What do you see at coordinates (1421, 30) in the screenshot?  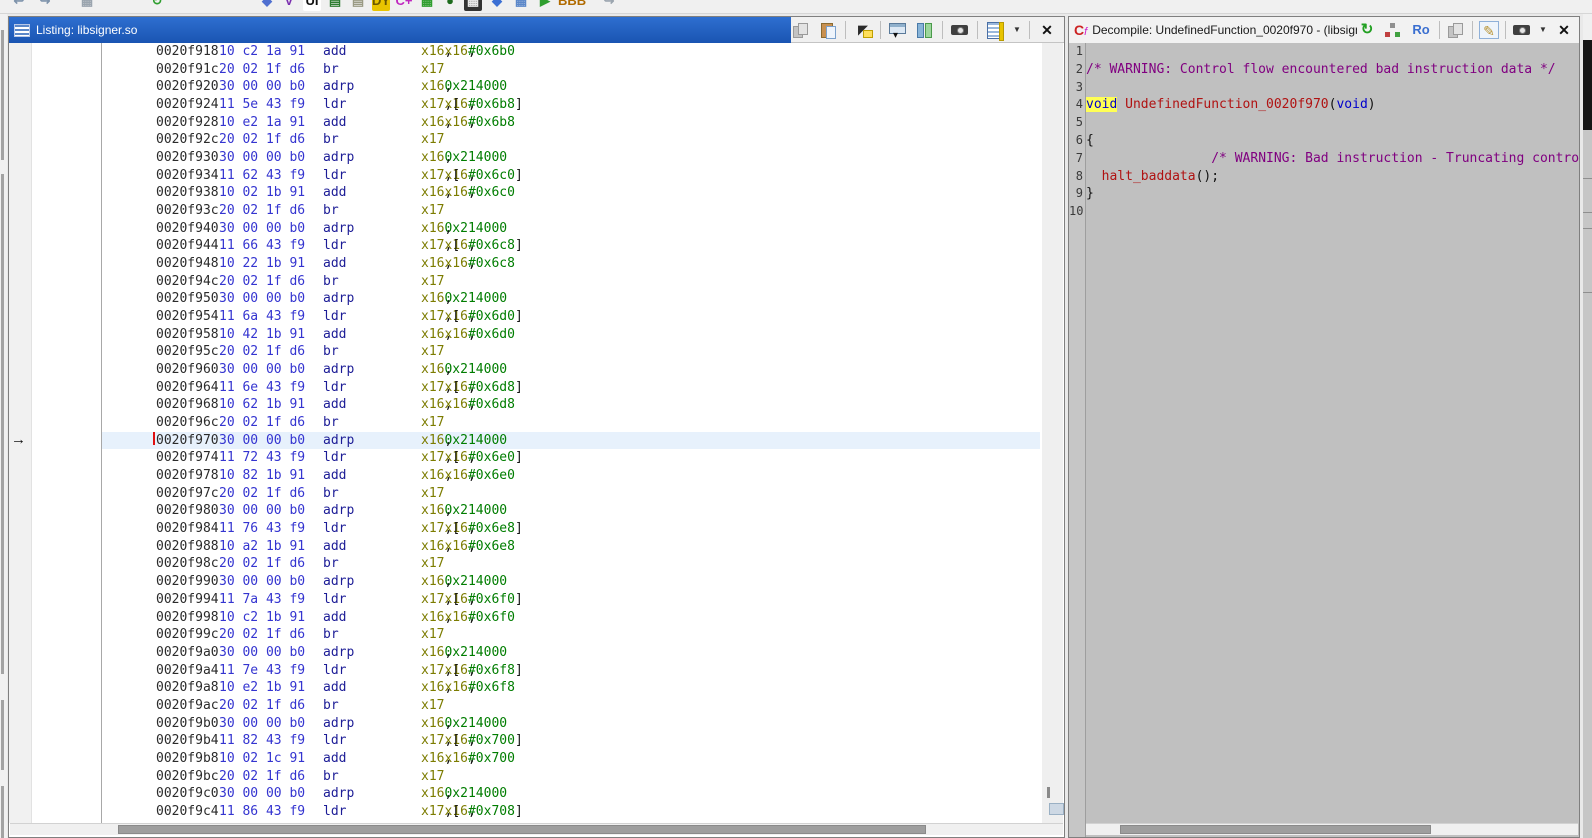 I see `ro-icon: Ro` at bounding box center [1421, 30].